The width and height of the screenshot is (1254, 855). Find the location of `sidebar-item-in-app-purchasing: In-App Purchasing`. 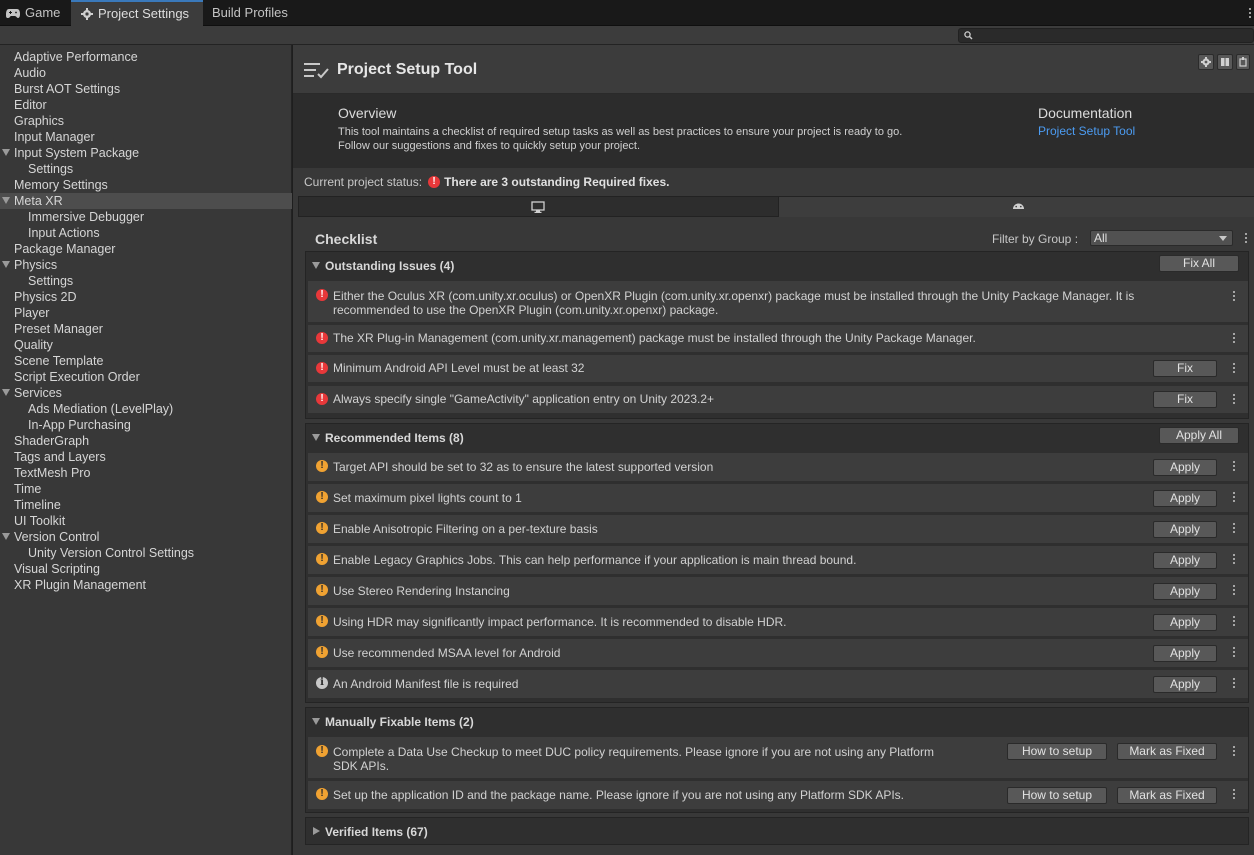

sidebar-item-in-app-purchasing: In-App Purchasing is located at coordinates (146, 425).